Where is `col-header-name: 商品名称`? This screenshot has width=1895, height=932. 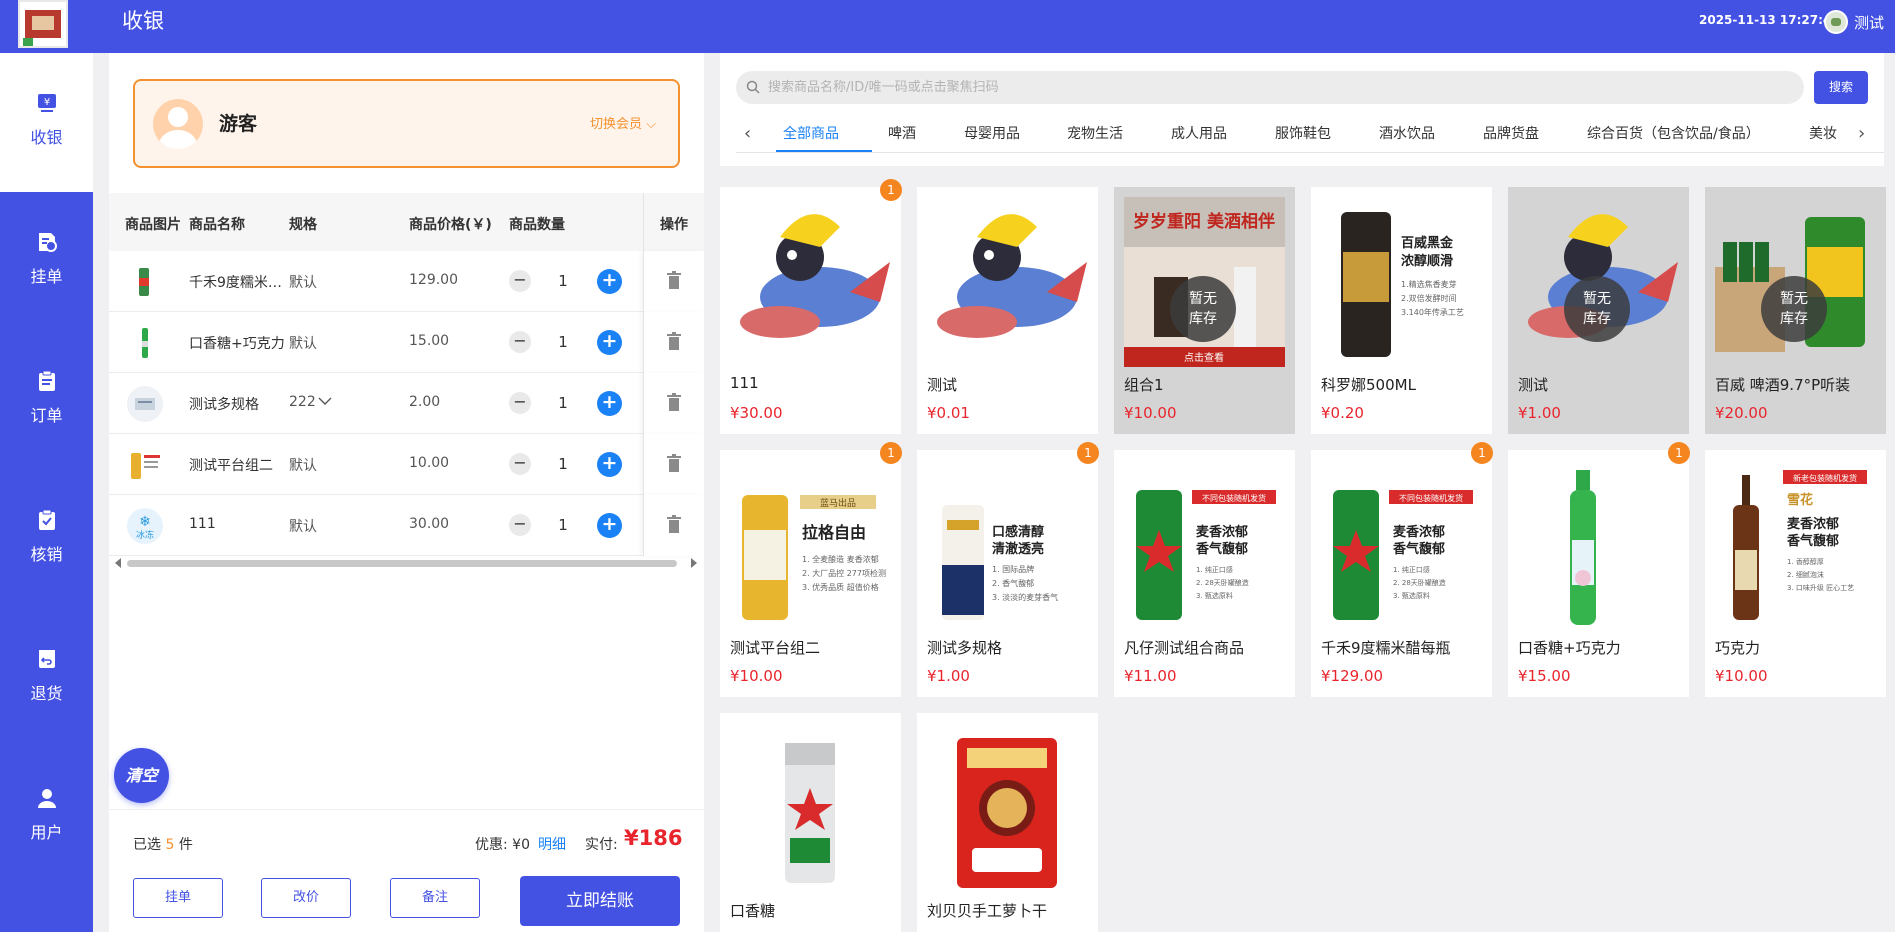 col-header-name: 商品名称 is located at coordinates (217, 225).